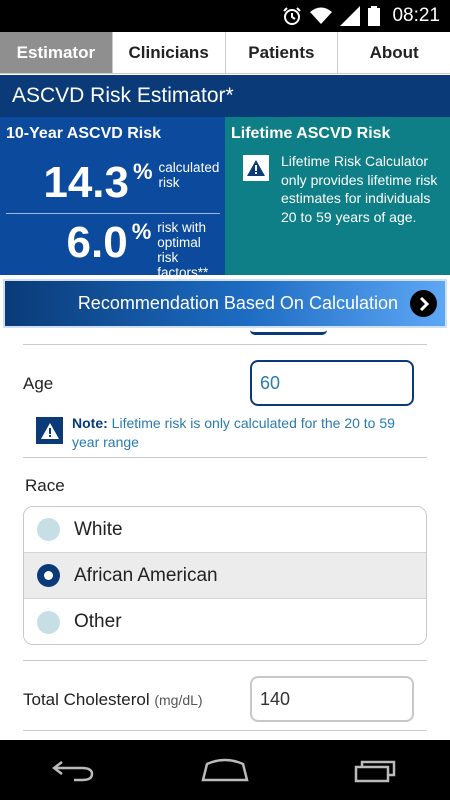  I want to click on ten-year-risk-header: 10-Year ASCVD Risk, so click(84, 133).